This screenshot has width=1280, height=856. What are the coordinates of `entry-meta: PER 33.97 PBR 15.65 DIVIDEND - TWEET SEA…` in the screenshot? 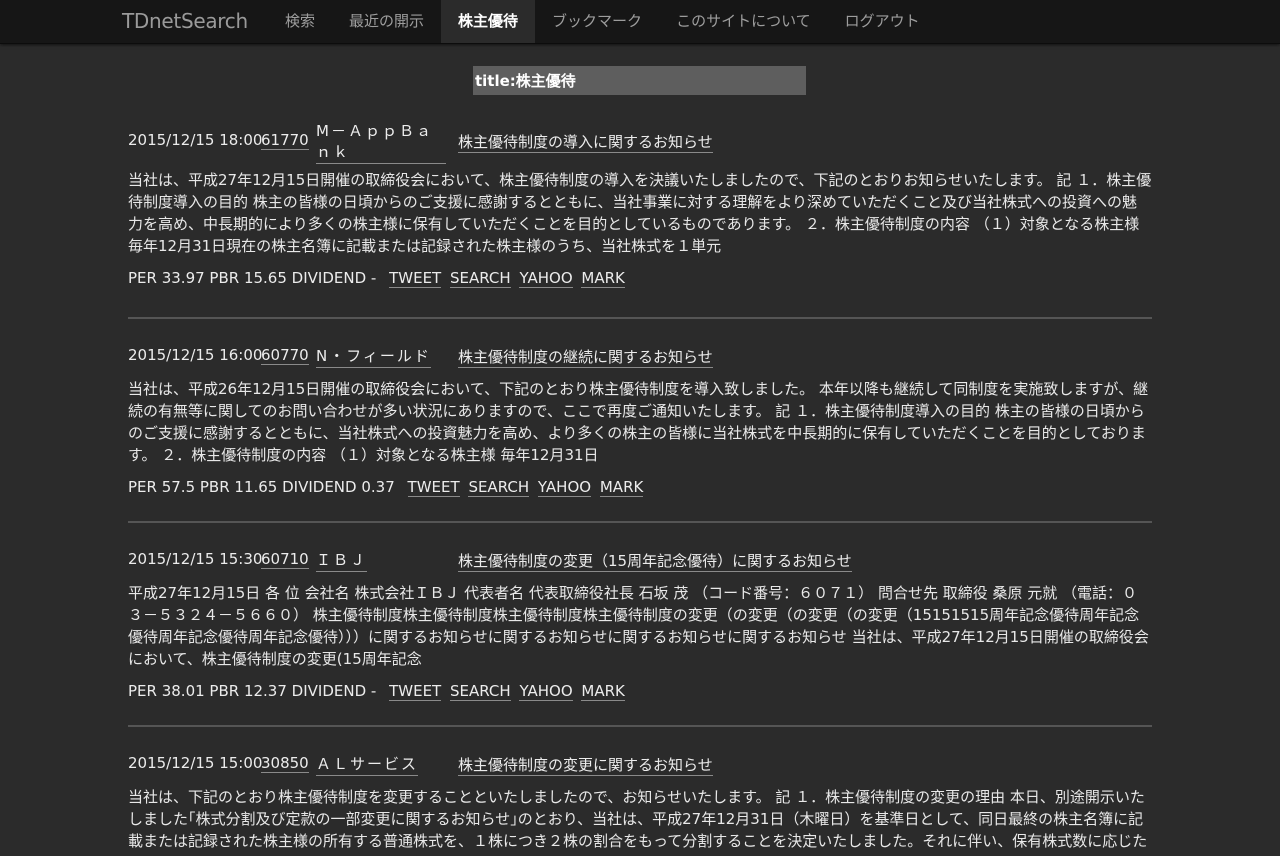 It's located at (640, 278).